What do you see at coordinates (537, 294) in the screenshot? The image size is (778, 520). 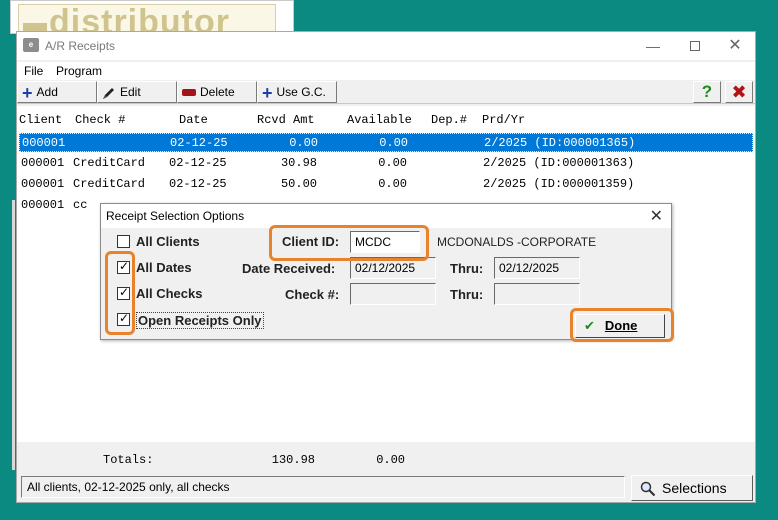 I see `check-thru-field` at bounding box center [537, 294].